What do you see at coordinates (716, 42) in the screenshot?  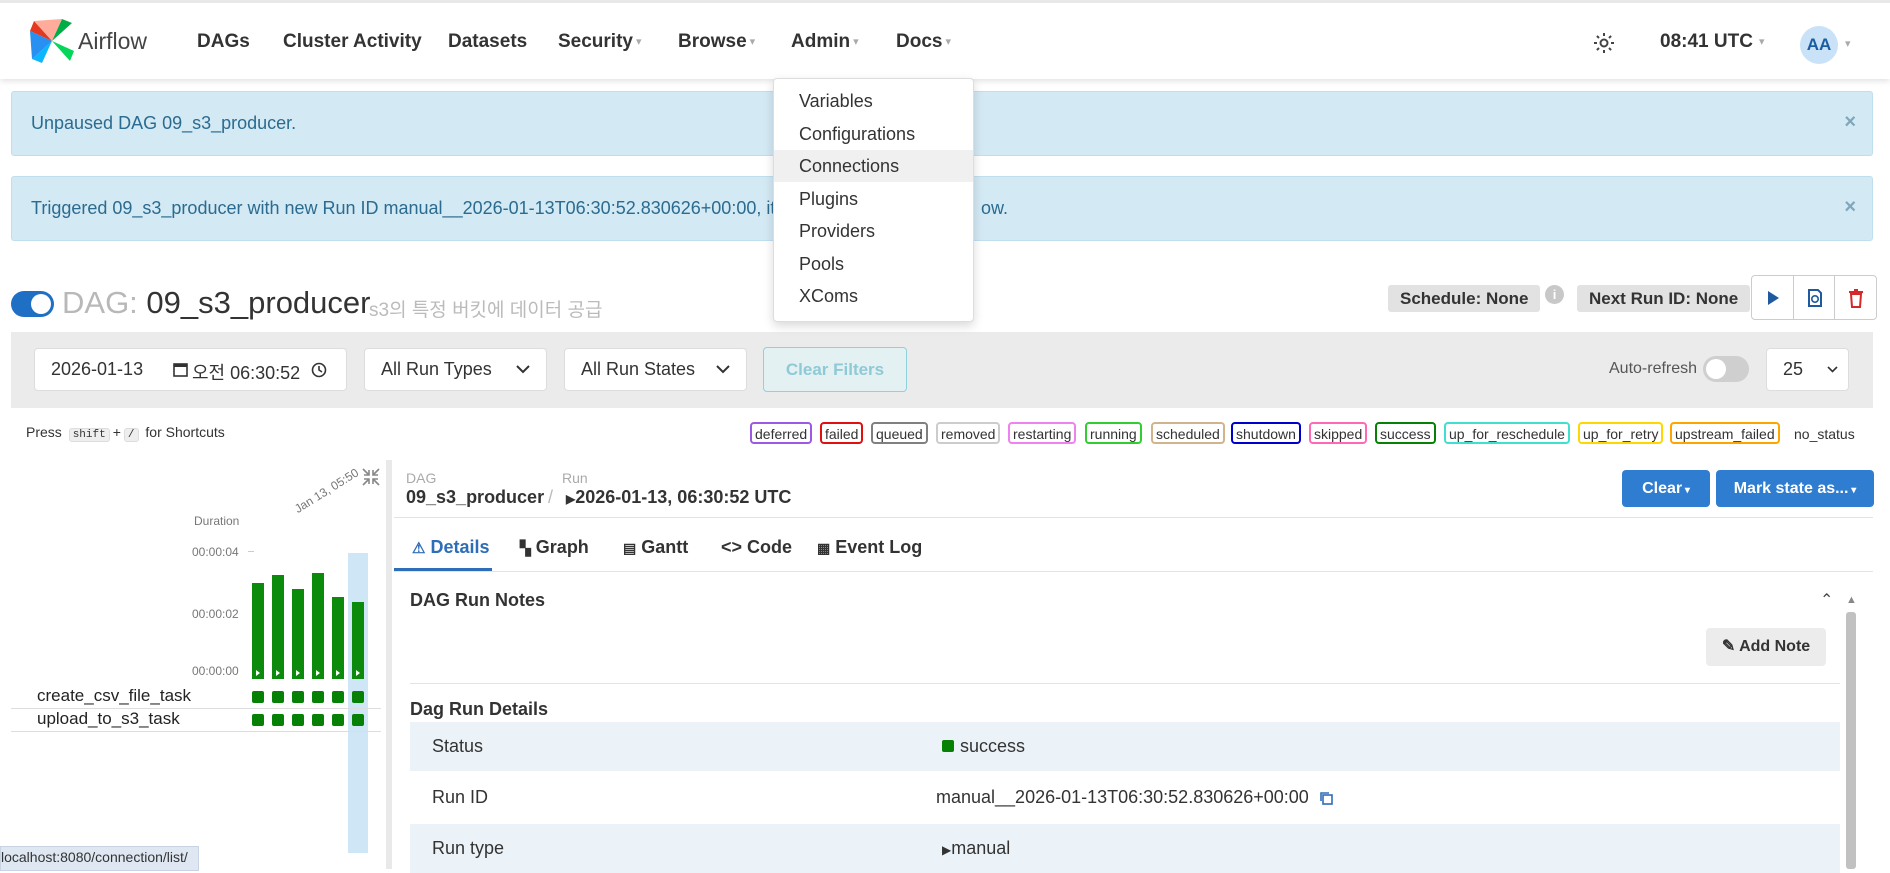 I see `nav-browse: Browse ▾` at bounding box center [716, 42].